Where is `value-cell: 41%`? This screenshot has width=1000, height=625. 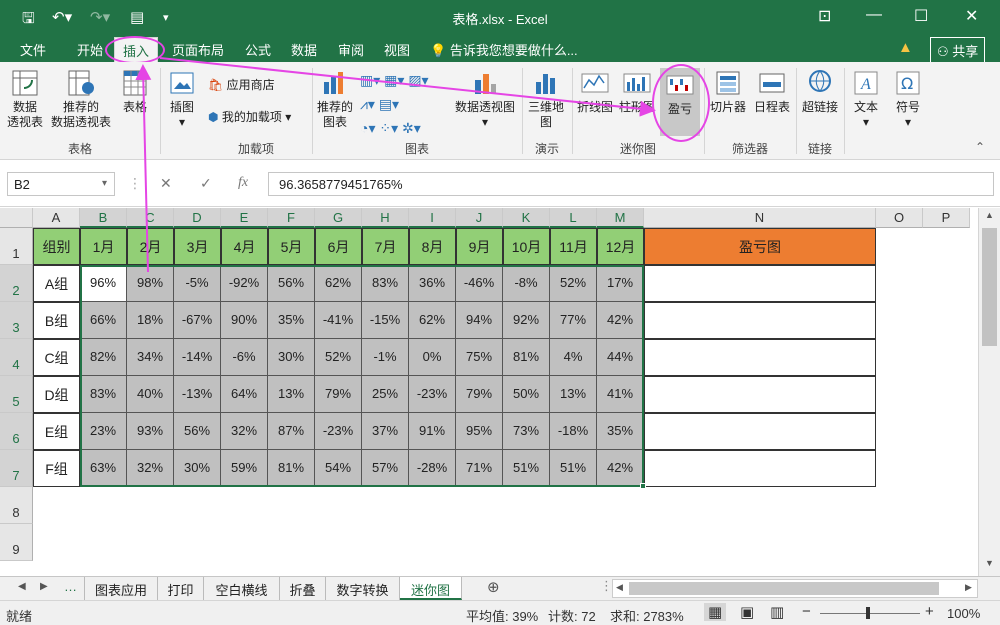
value-cell: 41% is located at coordinates (620, 394).